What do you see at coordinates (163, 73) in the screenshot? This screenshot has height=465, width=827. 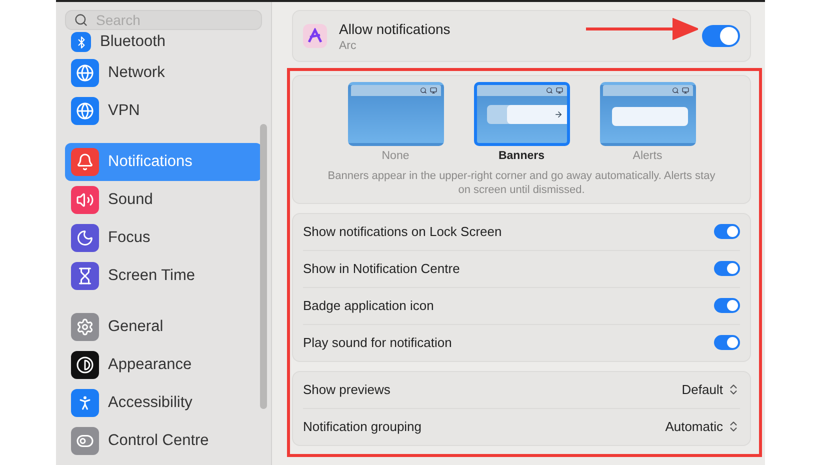 I see `sidebar-item: Network` at bounding box center [163, 73].